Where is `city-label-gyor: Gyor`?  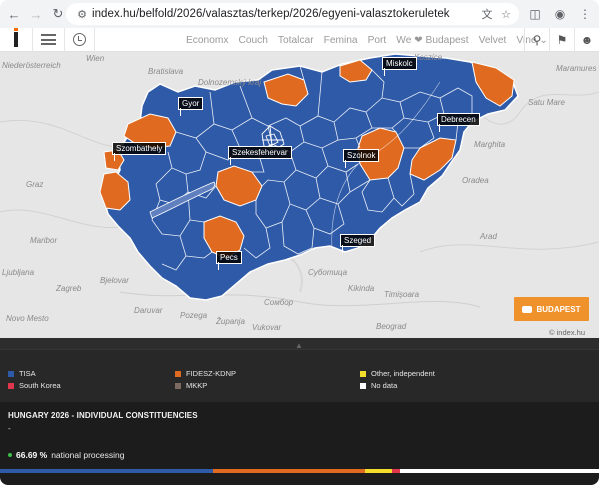 city-label-gyor: Gyor is located at coordinates (191, 103).